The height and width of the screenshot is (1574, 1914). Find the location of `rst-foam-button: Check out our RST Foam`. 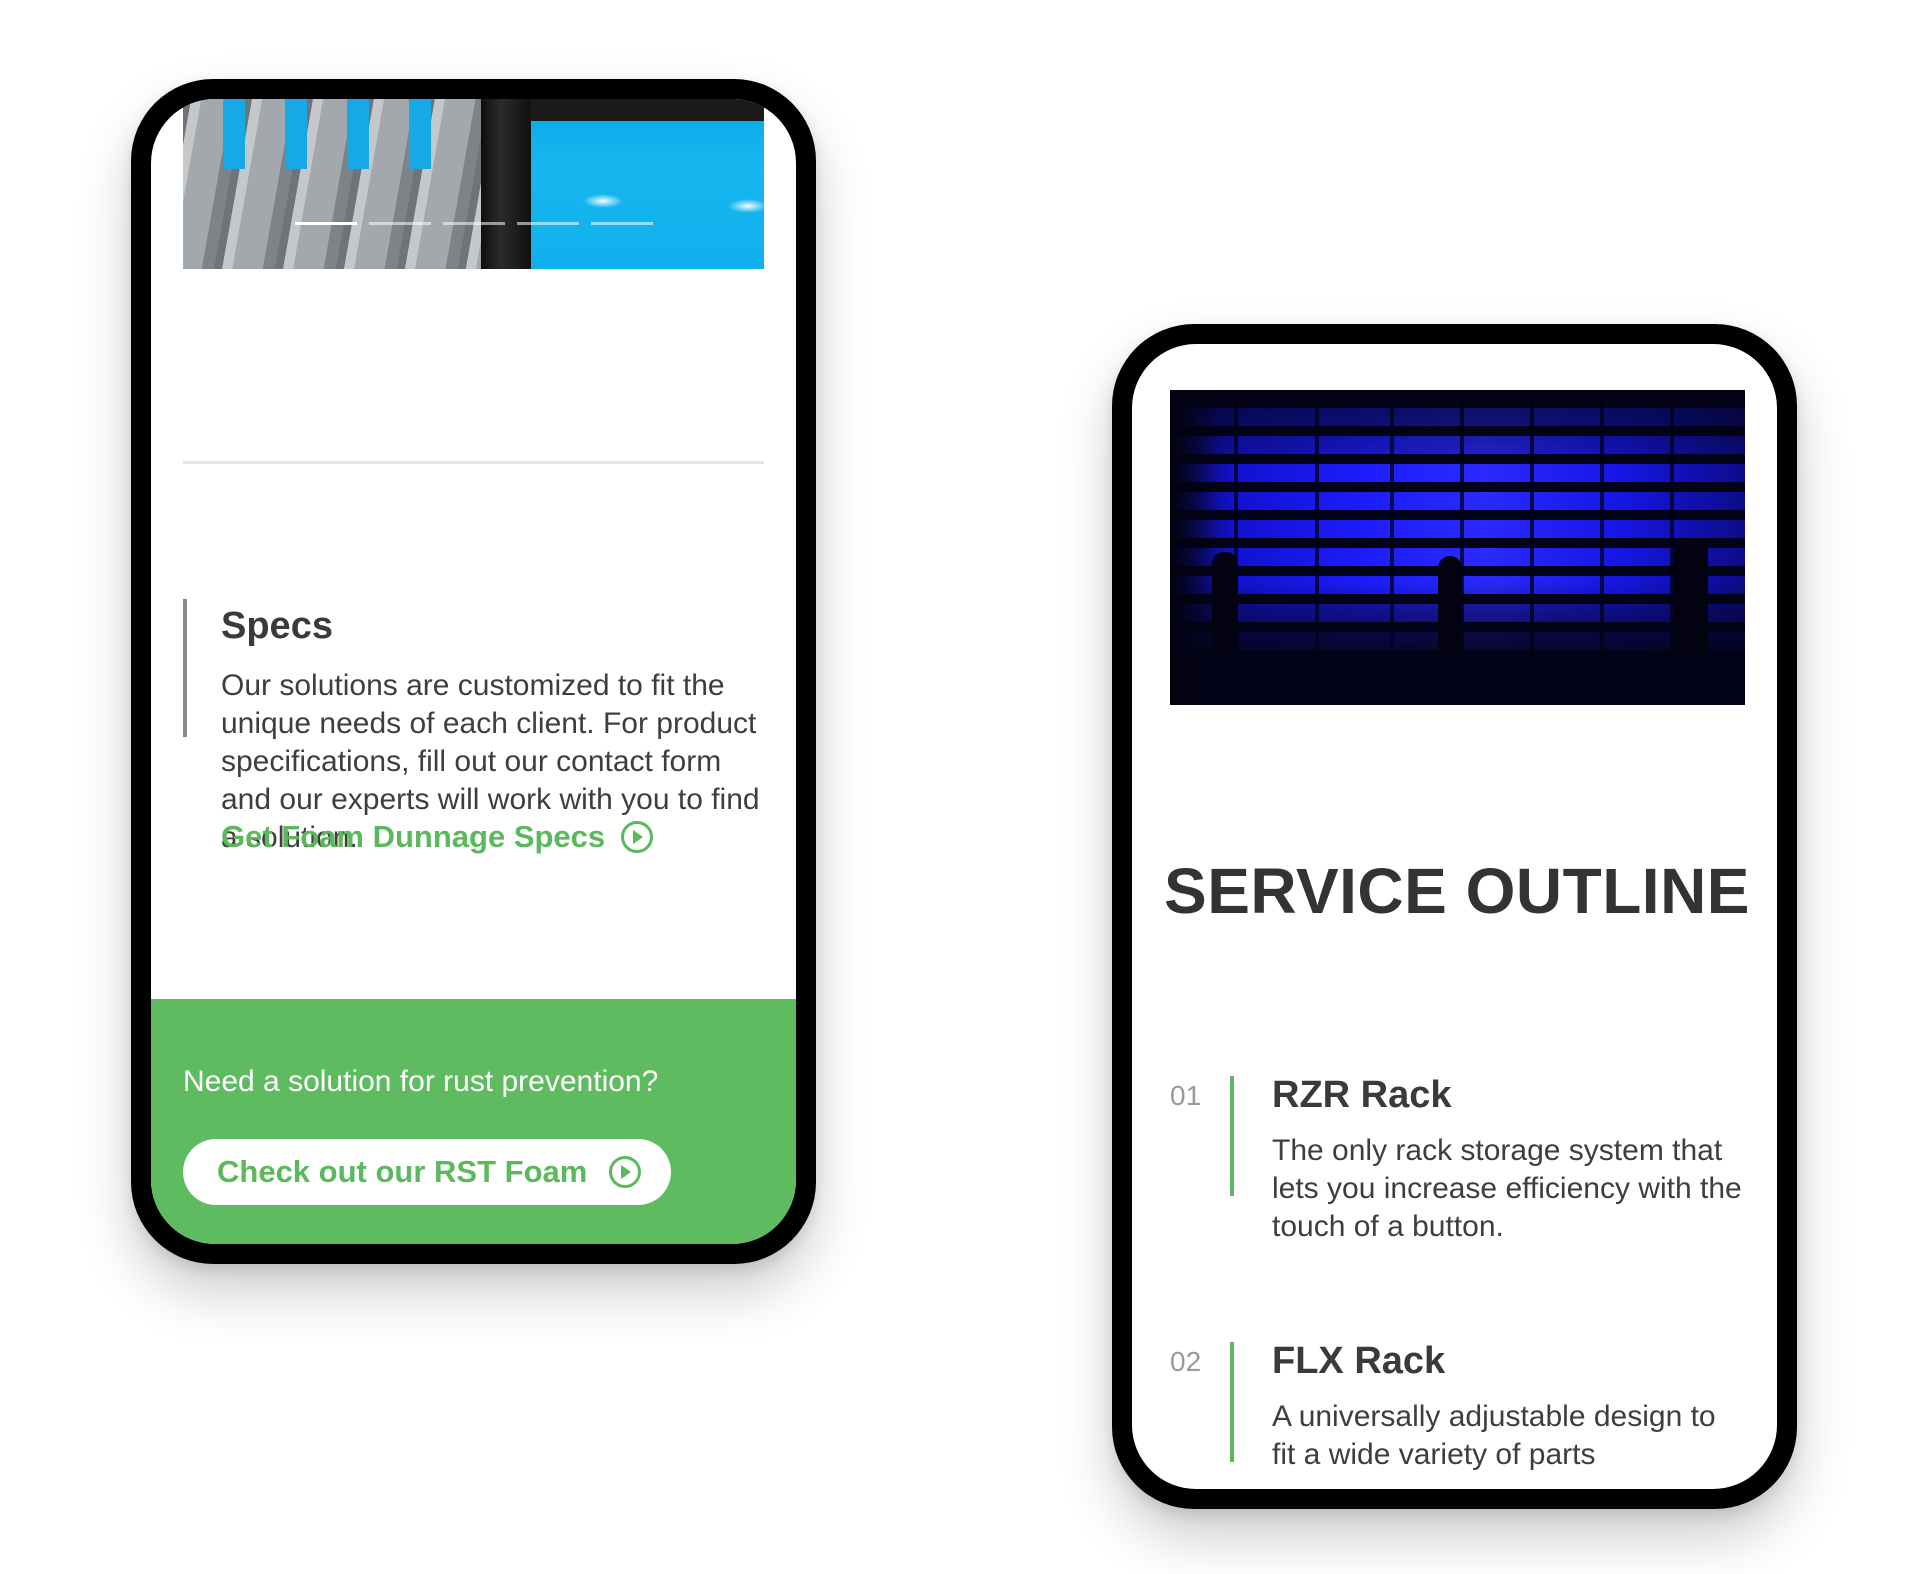

rst-foam-button: Check out our RST Foam is located at coordinates (427, 1172).